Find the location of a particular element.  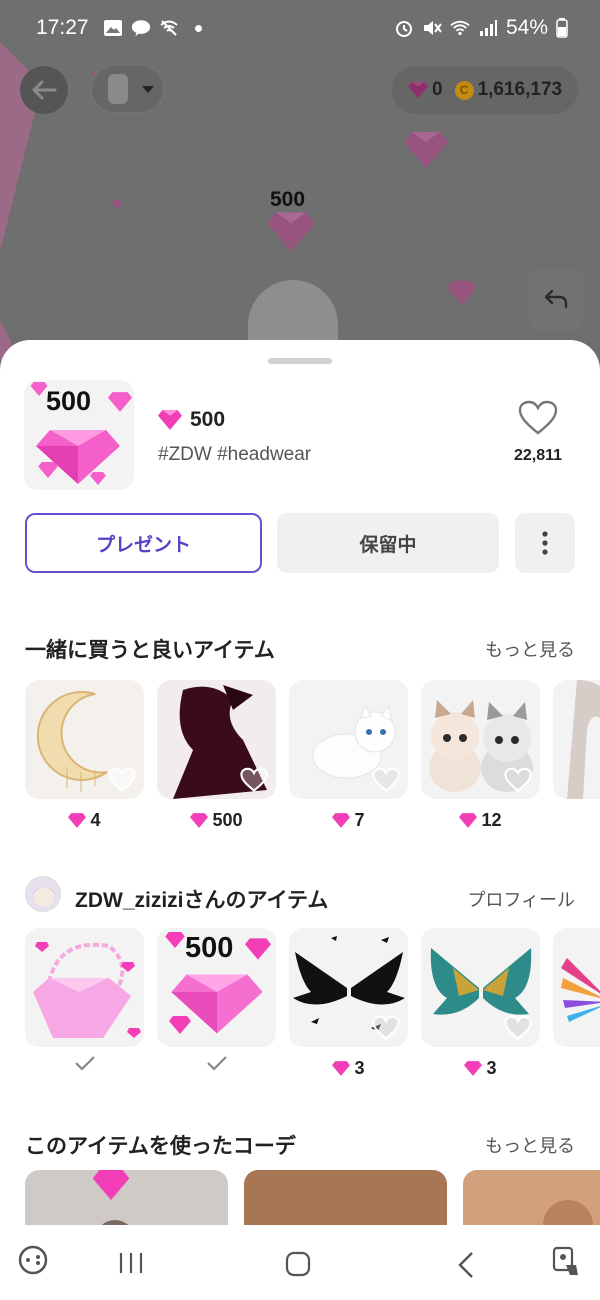

recent-apps-button is located at coordinates (131, 1265).